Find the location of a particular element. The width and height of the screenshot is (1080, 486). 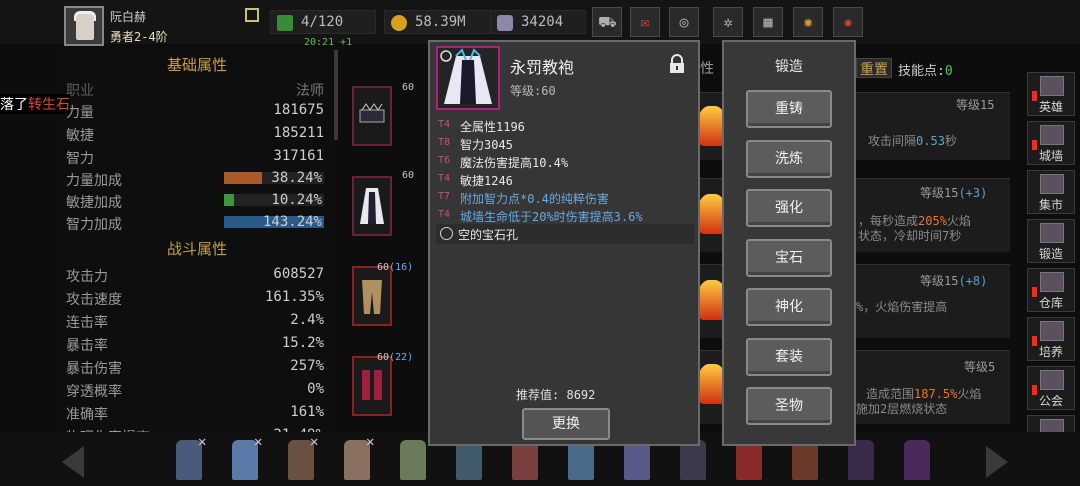

affix-text: 全属性1196 is located at coordinates (492, 127).